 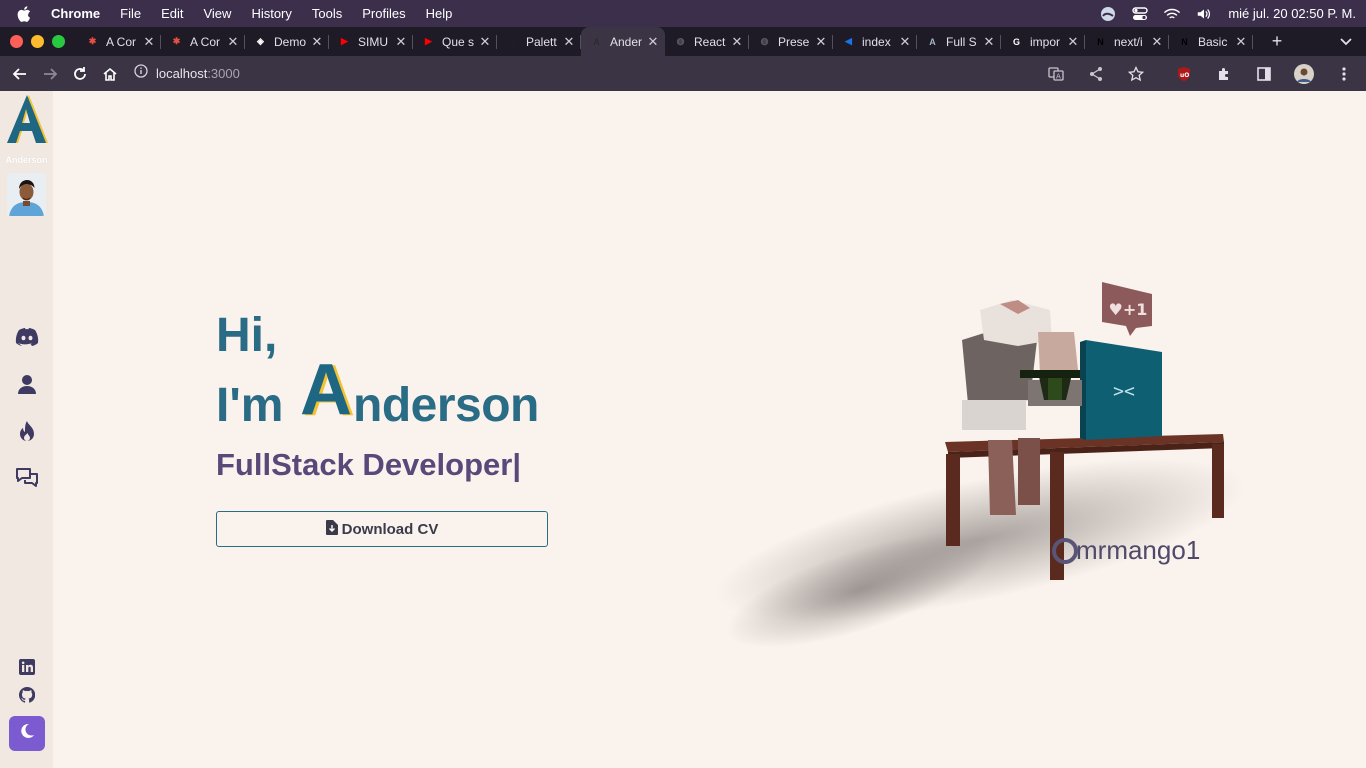 I want to click on browser-tab: ◍ Prese ✕, so click(x=791, y=41).